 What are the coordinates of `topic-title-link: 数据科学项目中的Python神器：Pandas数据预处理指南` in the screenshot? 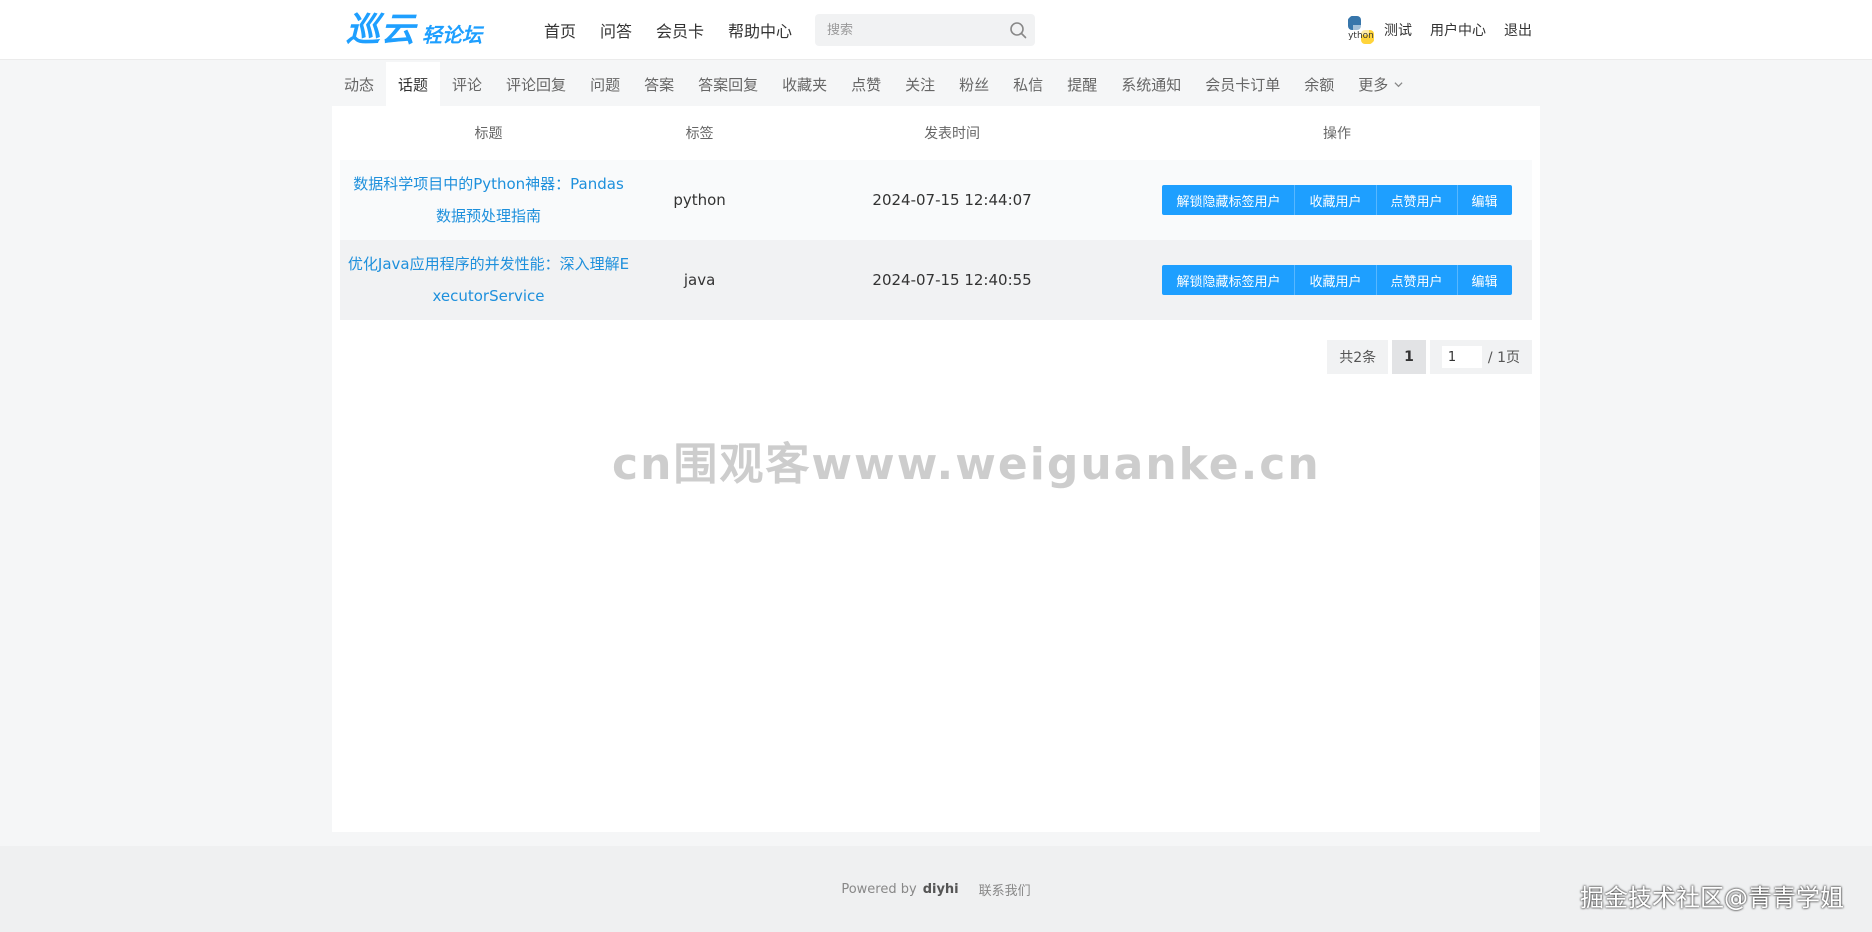 It's located at (488, 200).